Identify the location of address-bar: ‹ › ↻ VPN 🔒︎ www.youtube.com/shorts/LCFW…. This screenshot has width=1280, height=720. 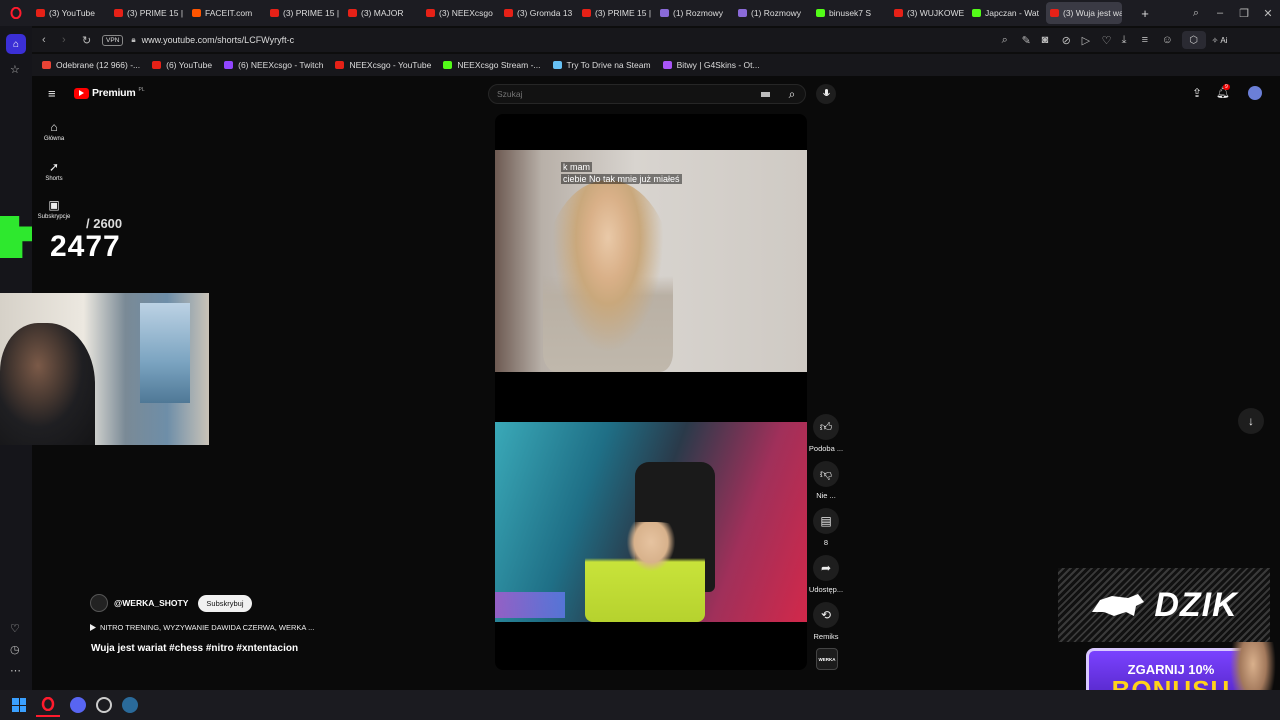
(656, 40).